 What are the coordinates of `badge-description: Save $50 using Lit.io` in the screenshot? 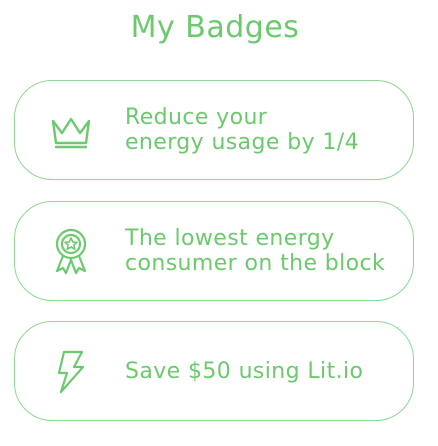 It's located at (244, 371).